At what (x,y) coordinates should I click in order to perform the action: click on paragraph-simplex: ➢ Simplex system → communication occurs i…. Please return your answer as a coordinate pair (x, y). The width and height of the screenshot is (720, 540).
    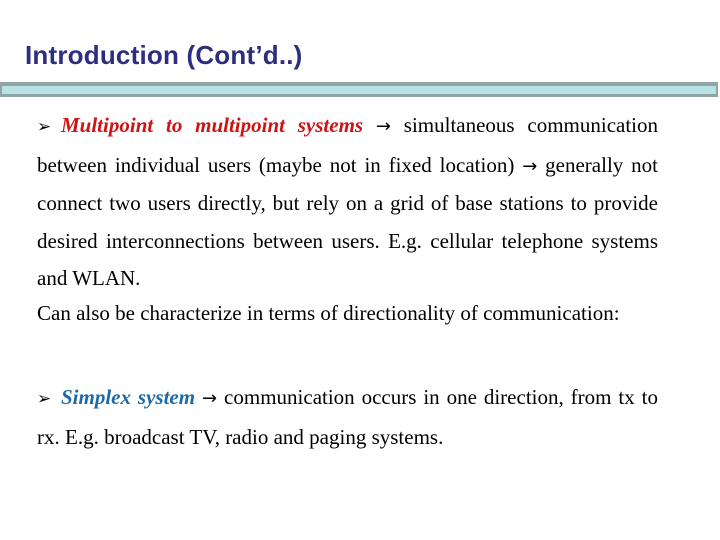
    Looking at the image, I should click on (347, 417).